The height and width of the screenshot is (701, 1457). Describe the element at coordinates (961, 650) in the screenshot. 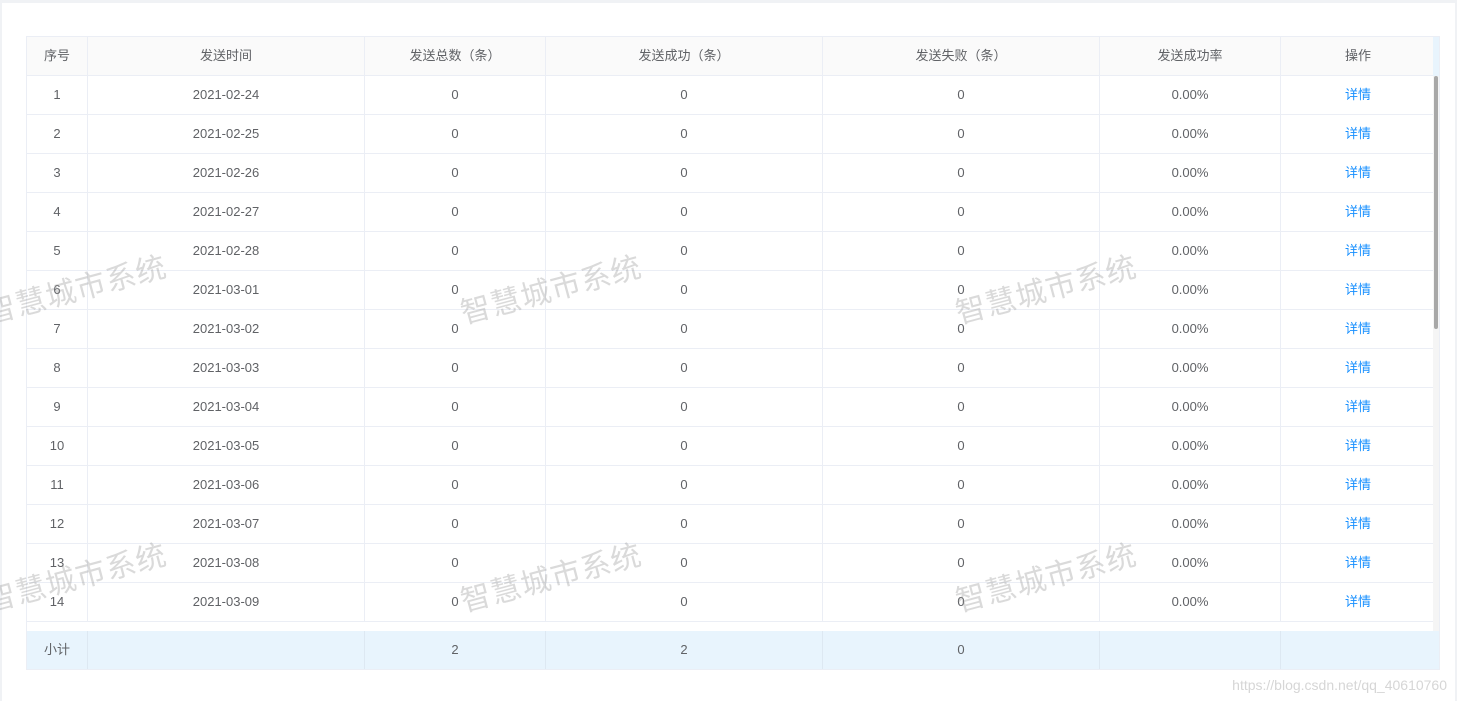

I see `summary-fail: 0` at that location.